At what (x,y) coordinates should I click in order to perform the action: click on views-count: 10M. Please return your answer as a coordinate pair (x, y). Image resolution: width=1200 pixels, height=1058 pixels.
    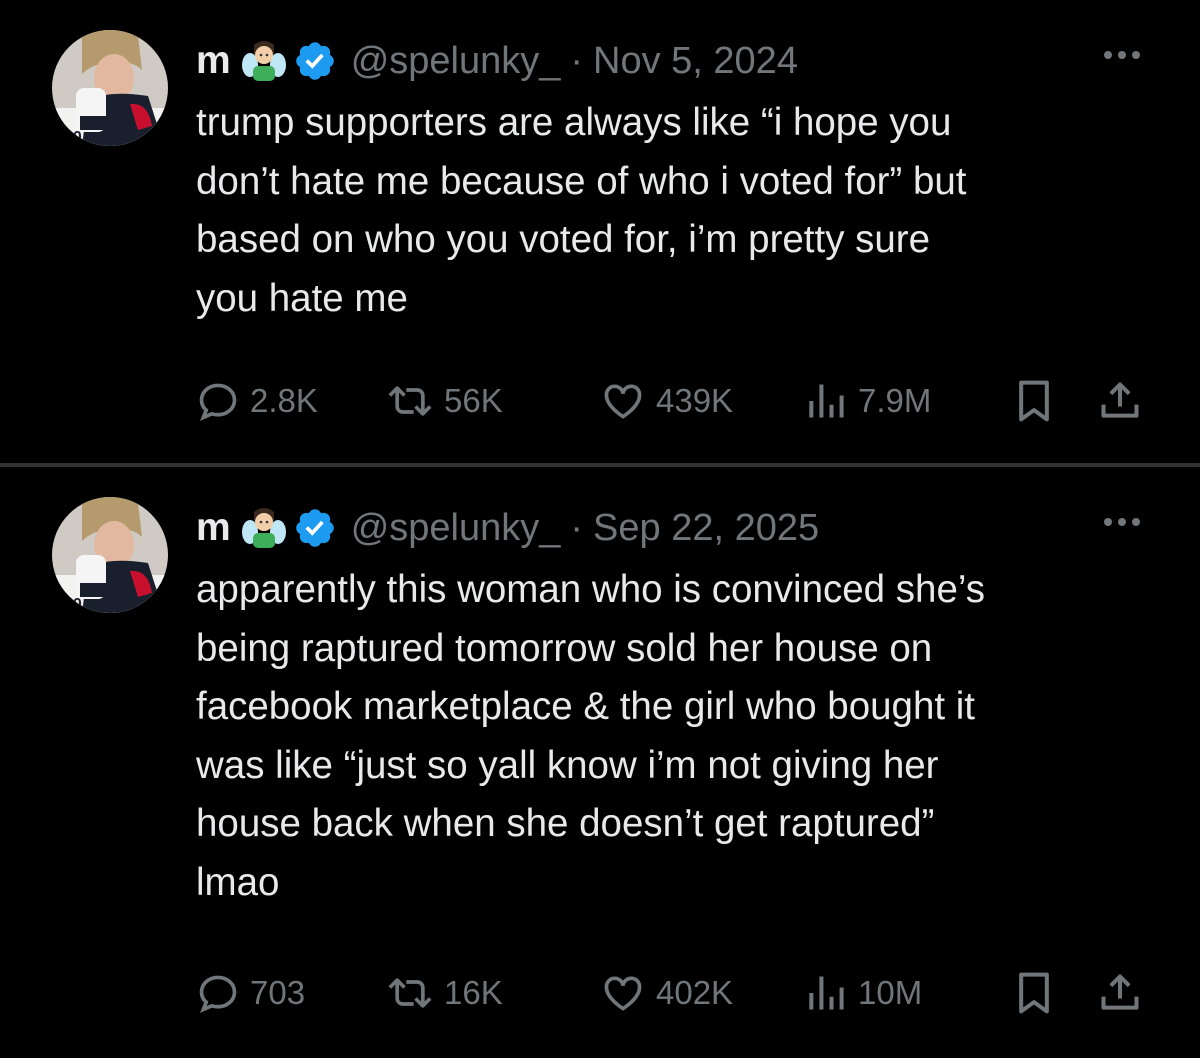
    Looking at the image, I should click on (890, 992).